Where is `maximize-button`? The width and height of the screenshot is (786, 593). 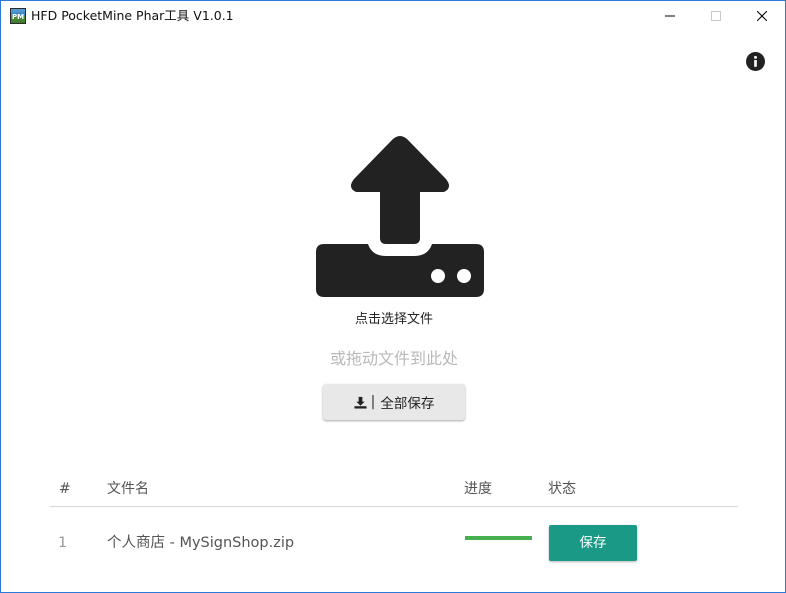 maximize-button is located at coordinates (716, 16).